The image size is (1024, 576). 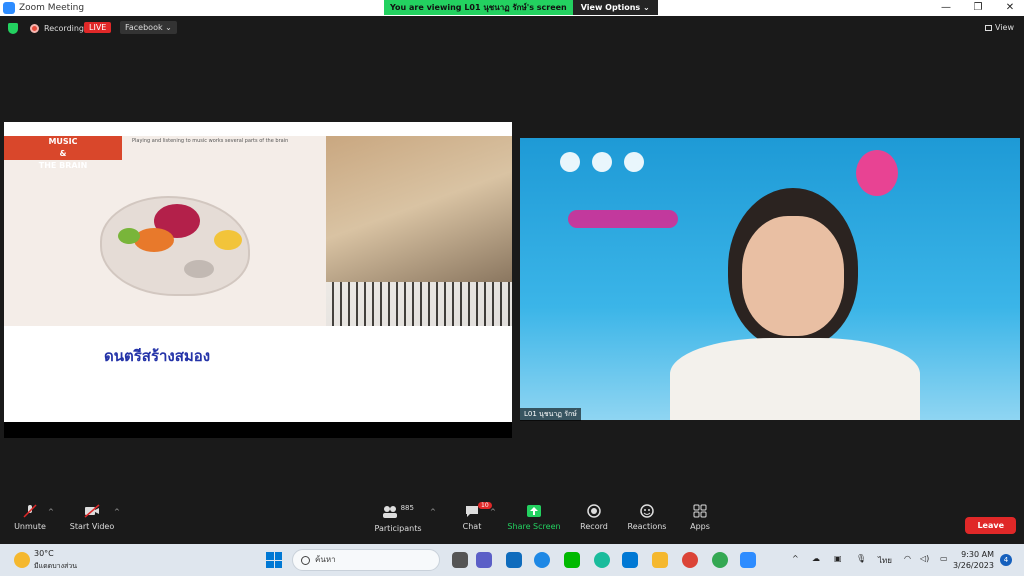 What do you see at coordinates (660, 560) in the screenshot?
I see `file-explorer-icon` at bounding box center [660, 560].